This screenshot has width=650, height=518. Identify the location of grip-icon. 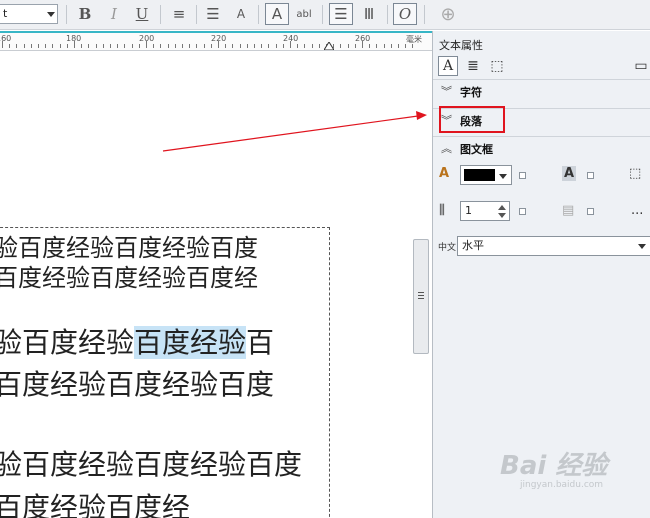
(421, 292).